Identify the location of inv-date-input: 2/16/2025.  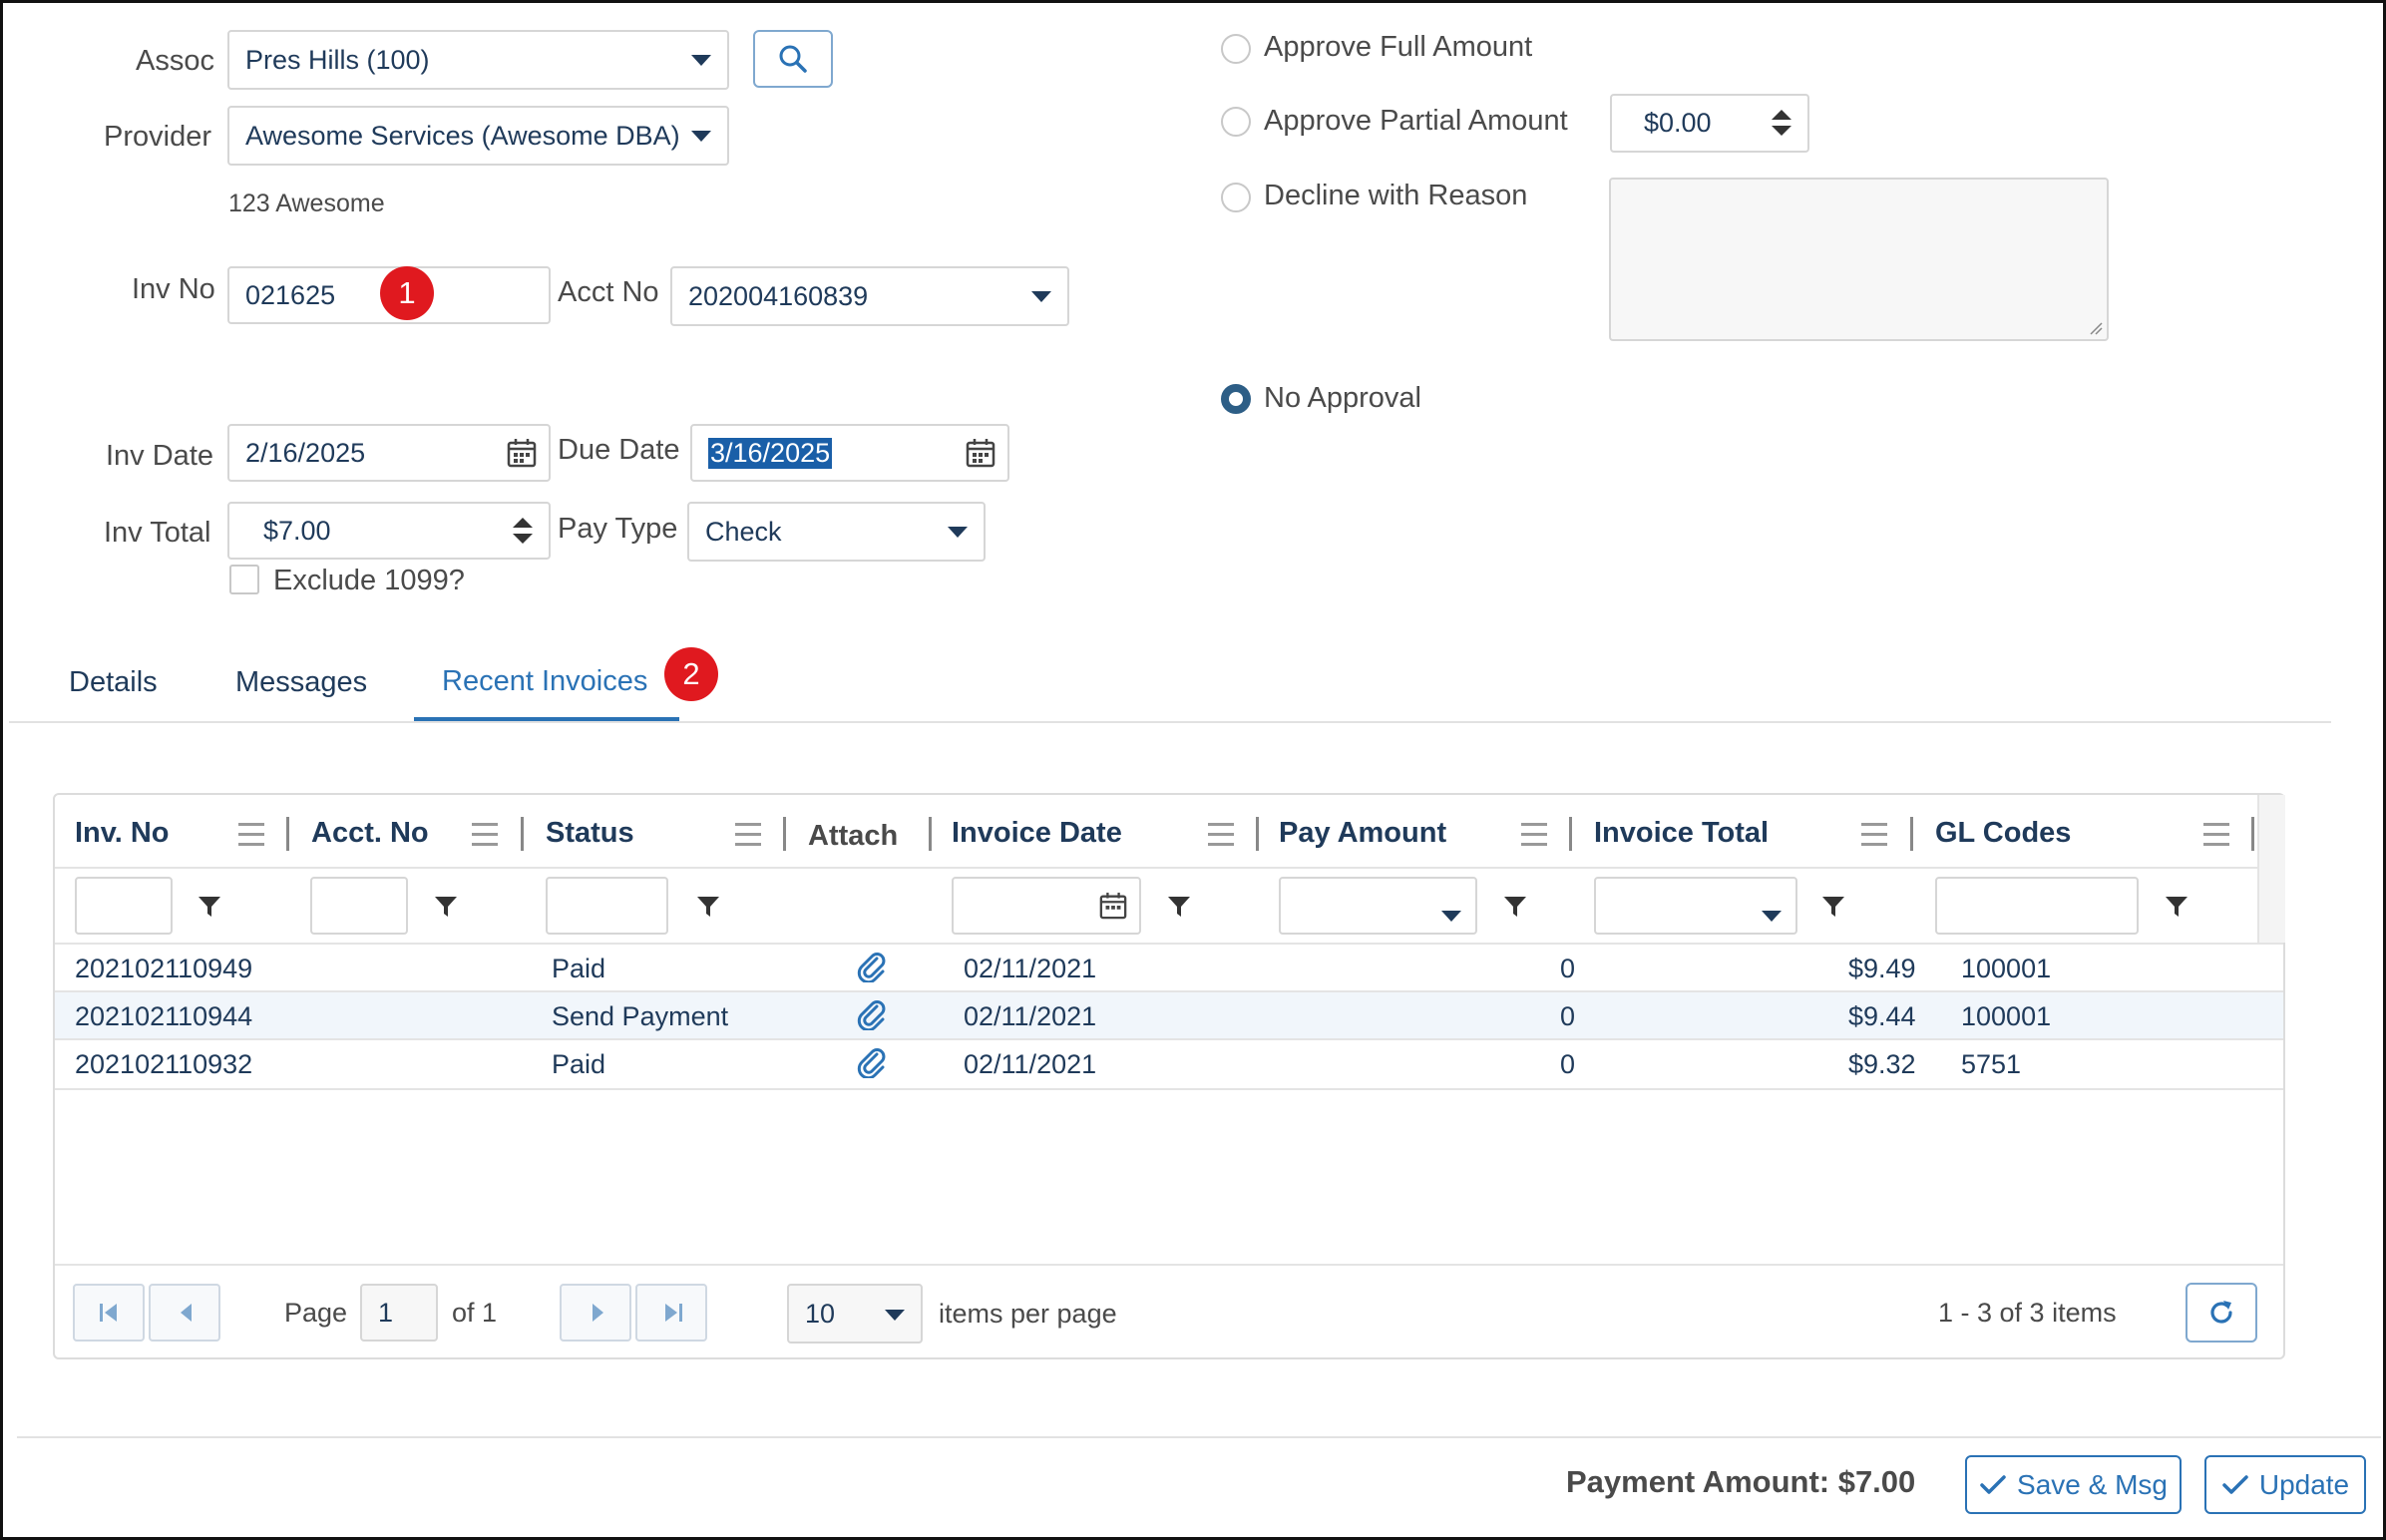
(389, 453).